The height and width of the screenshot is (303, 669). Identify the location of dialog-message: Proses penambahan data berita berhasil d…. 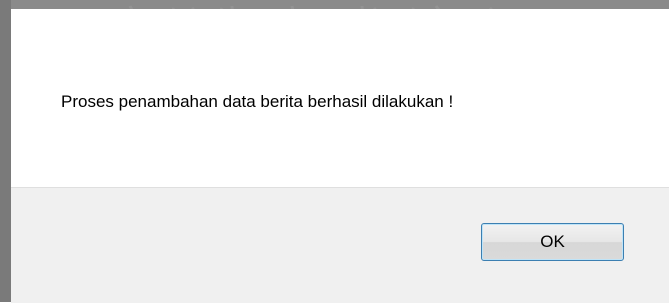
(257, 101).